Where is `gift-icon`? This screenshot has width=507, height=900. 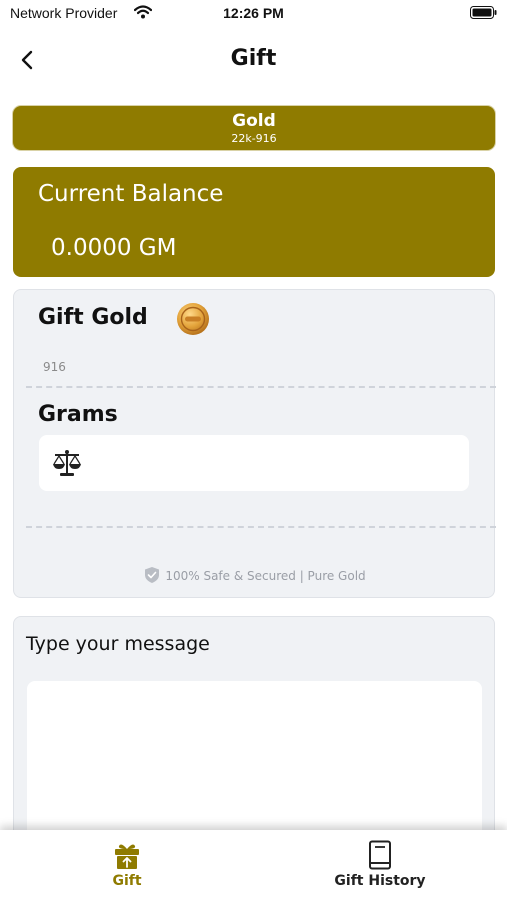
gift-icon is located at coordinates (127, 856).